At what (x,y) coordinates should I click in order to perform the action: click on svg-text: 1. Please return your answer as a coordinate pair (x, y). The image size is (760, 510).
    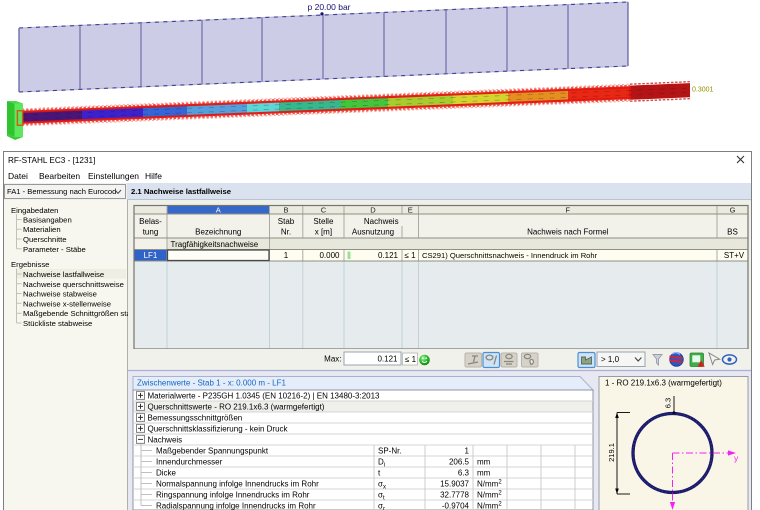
    Looking at the image, I should click on (467, 450).